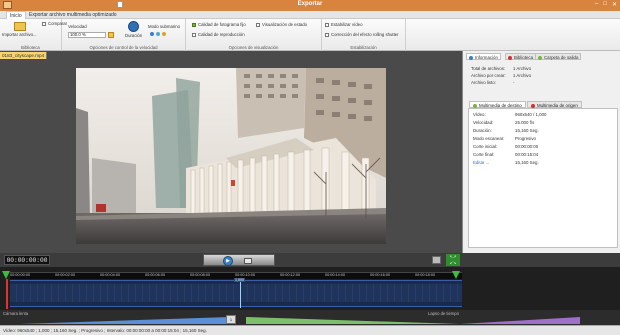 This screenshot has height=335, width=620. What do you see at coordinates (258, 25) in the screenshot?
I see `status-display-checkbox` at bounding box center [258, 25].